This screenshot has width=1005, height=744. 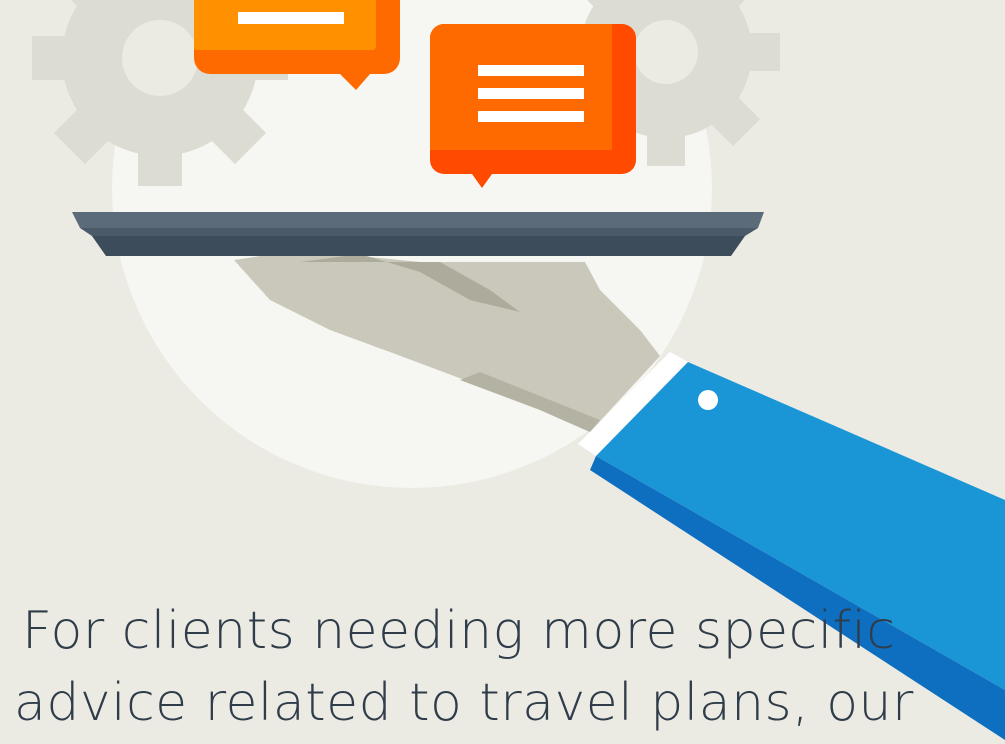 What do you see at coordinates (459, 631) in the screenshot?
I see `caption-line-1: For clients needing more specific` at bounding box center [459, 631].